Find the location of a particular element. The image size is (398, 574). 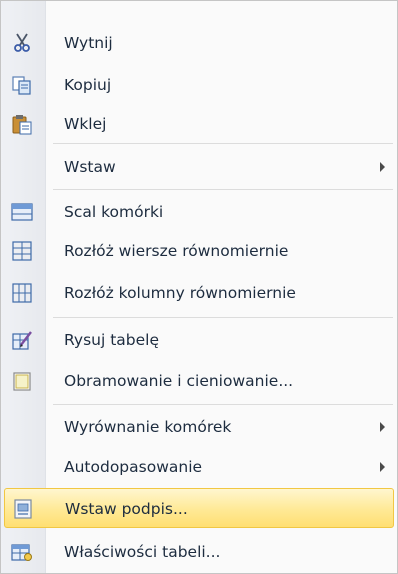

table-properties-icon is located at coordinates (22, 552).